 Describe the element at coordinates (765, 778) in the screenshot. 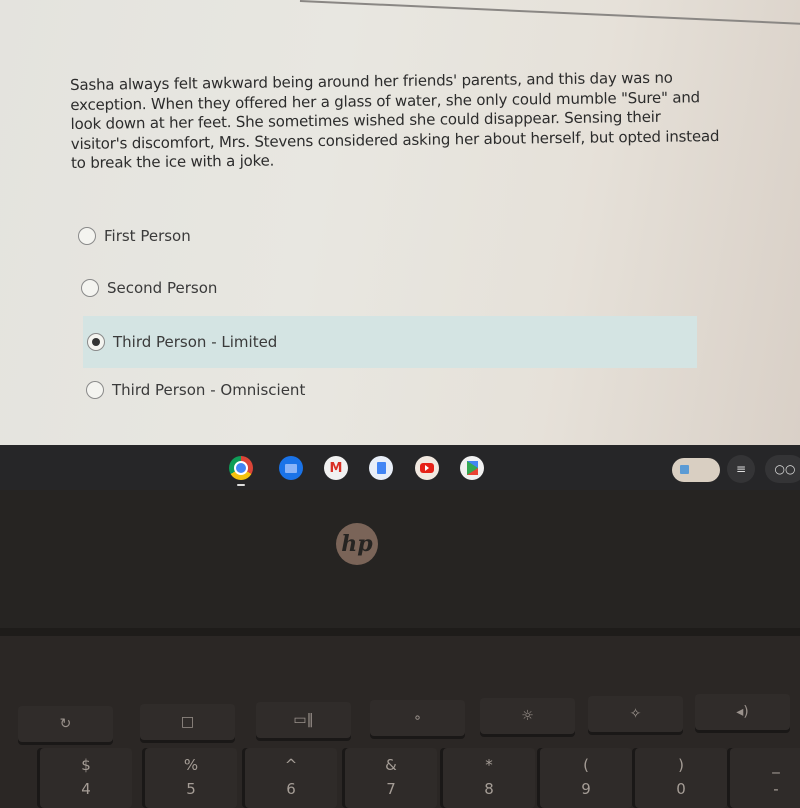

I see `key-minus: _ -` at that location.